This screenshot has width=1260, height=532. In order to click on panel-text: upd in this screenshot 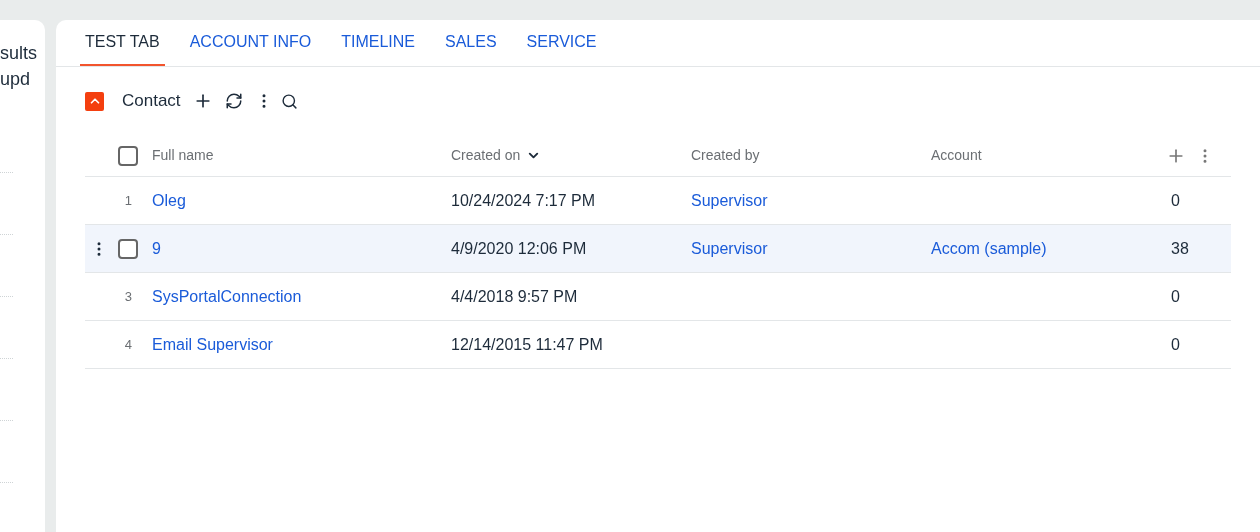, I will do `click(16, 79)`.